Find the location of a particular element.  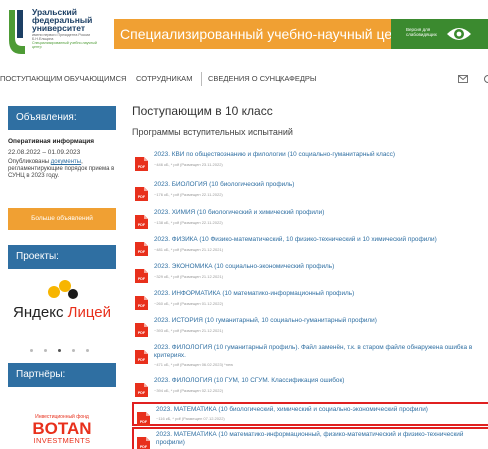

yandex-main-text: Яндекс is located at coordinates (38, 312).